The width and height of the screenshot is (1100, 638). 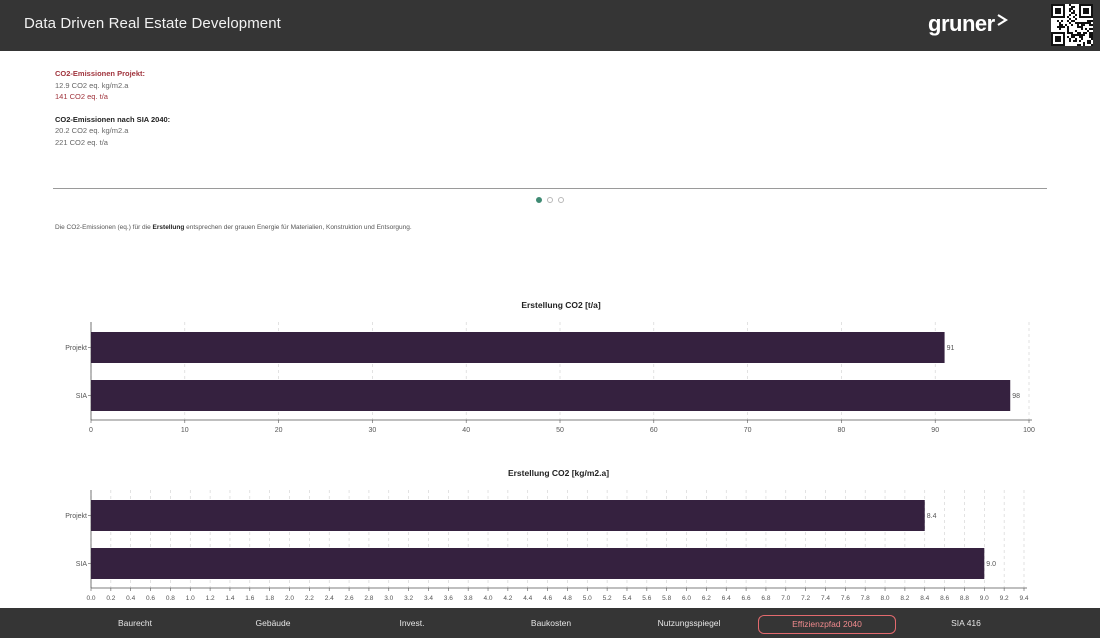 What do you see at coordinates (1072, 25) in the screenshot?
I see `qr-code-icon` at bounding box center [1072, 25].